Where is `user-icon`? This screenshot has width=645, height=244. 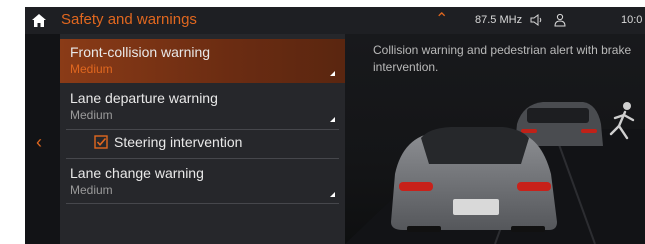 user-icon is located at coordinates (560, 20).